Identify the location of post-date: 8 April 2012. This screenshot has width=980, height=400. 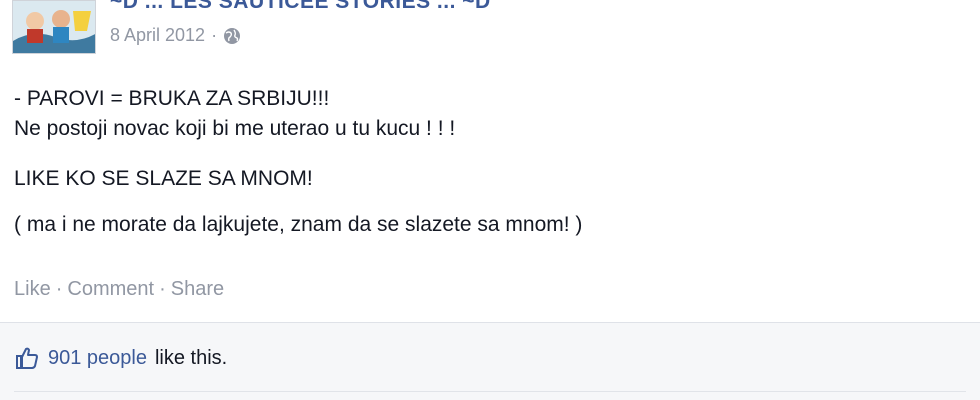
(157, 35).